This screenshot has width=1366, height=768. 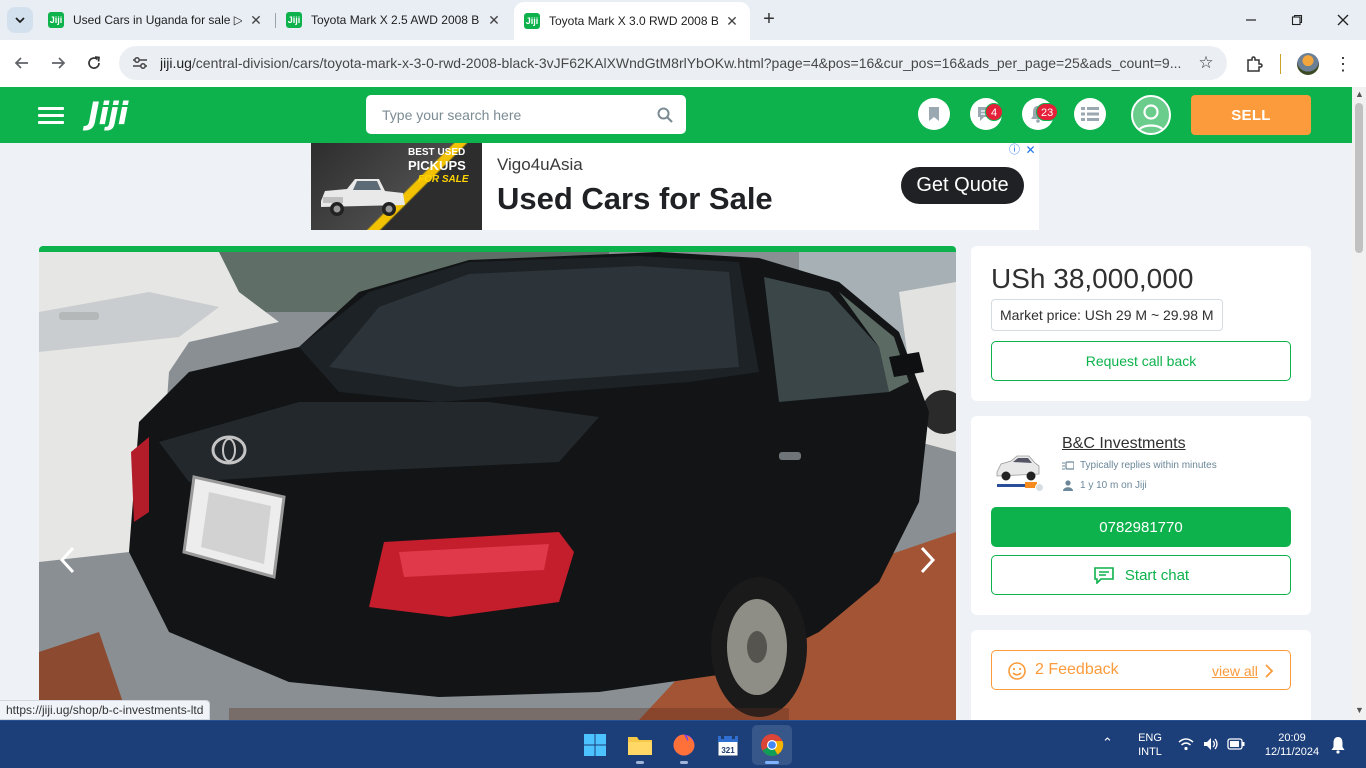 I want to click on close-window-button, so click(x=1343, y=20).